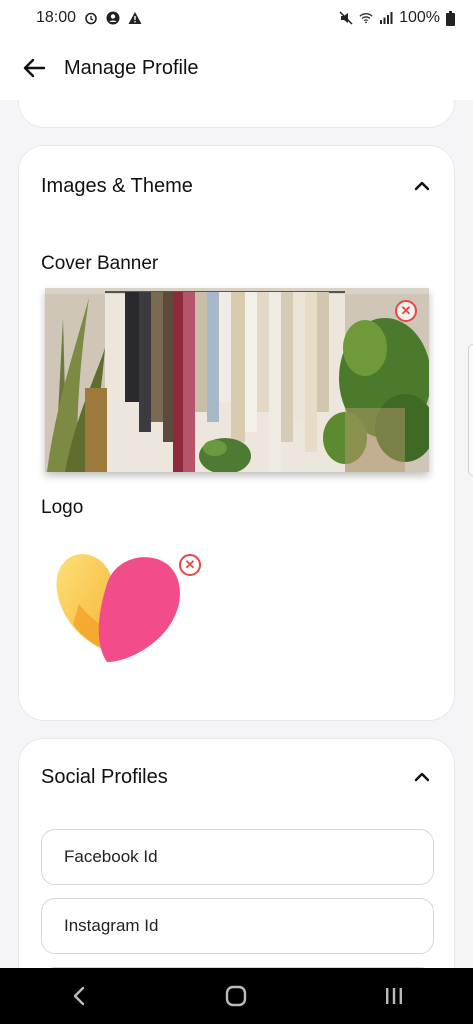 Image resolution: width=473 pixels, height=1024 pixels. I want to click on remove-logo-button: ✕, so click(190, 565).